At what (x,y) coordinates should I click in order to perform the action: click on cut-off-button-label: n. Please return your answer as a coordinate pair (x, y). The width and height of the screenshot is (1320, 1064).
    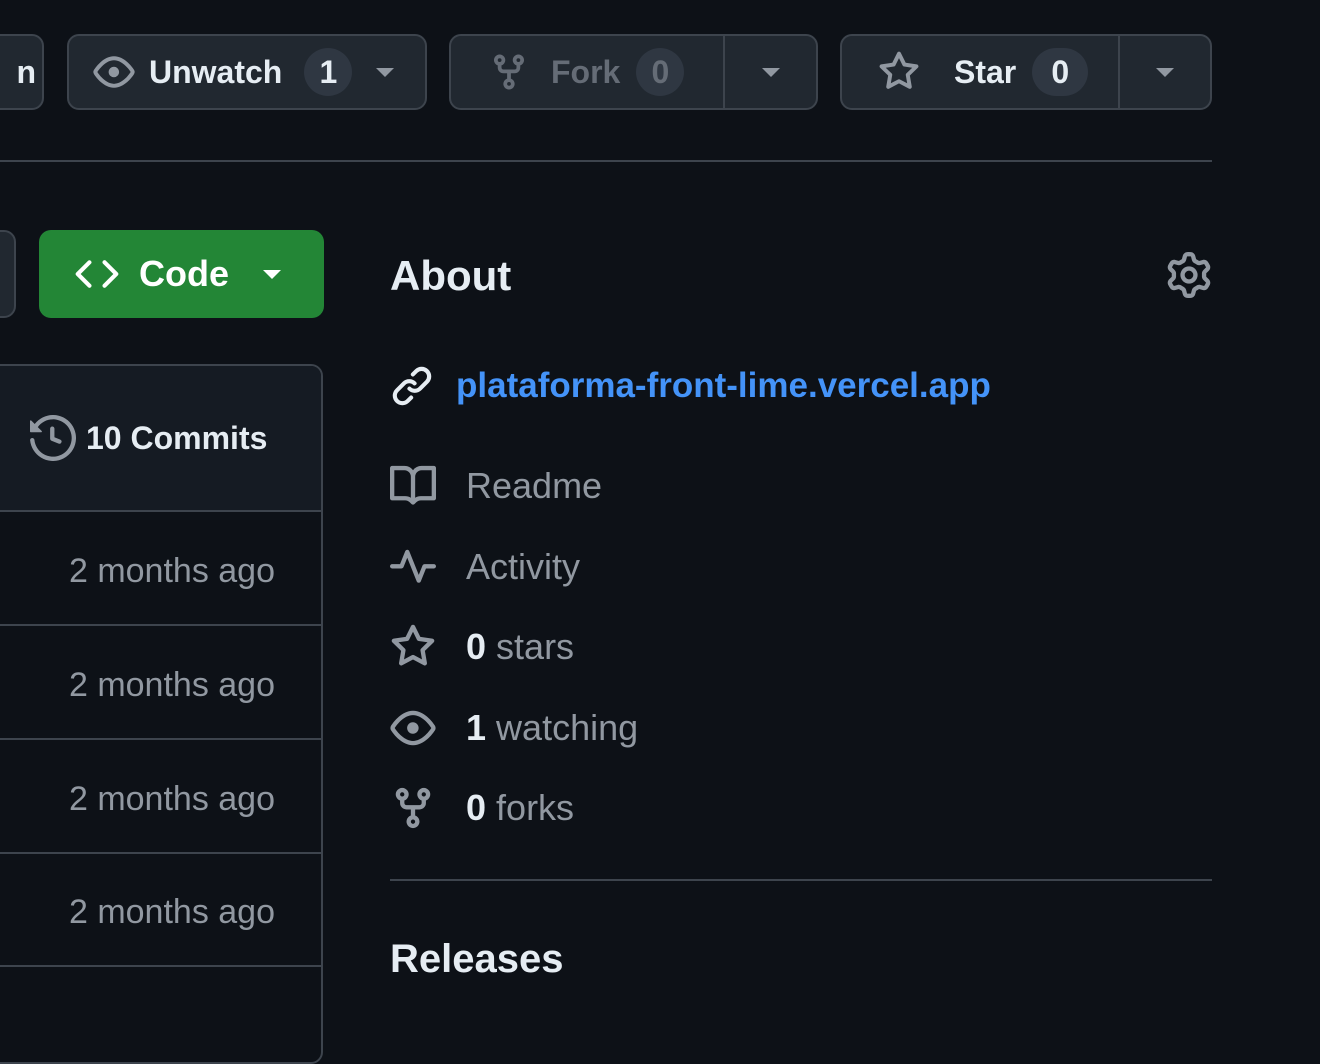
    Looking at the image, I should click on (26, 71).